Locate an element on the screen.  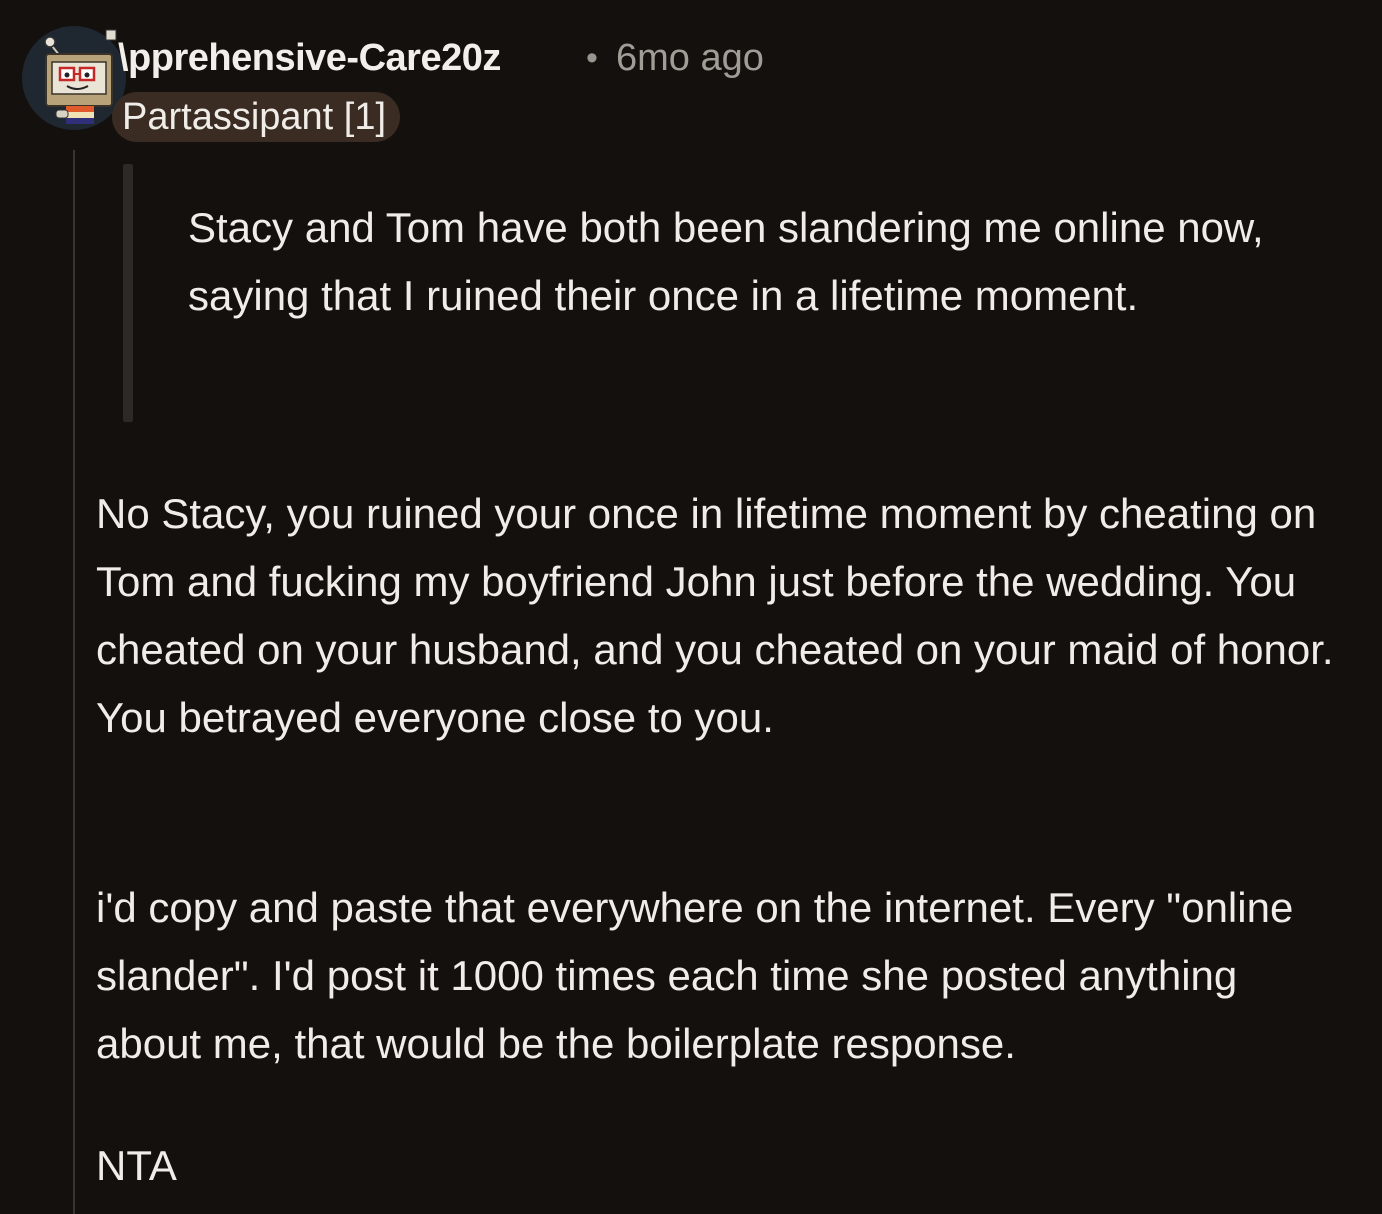
blockquote-bar is located at coordinates (128, 293).